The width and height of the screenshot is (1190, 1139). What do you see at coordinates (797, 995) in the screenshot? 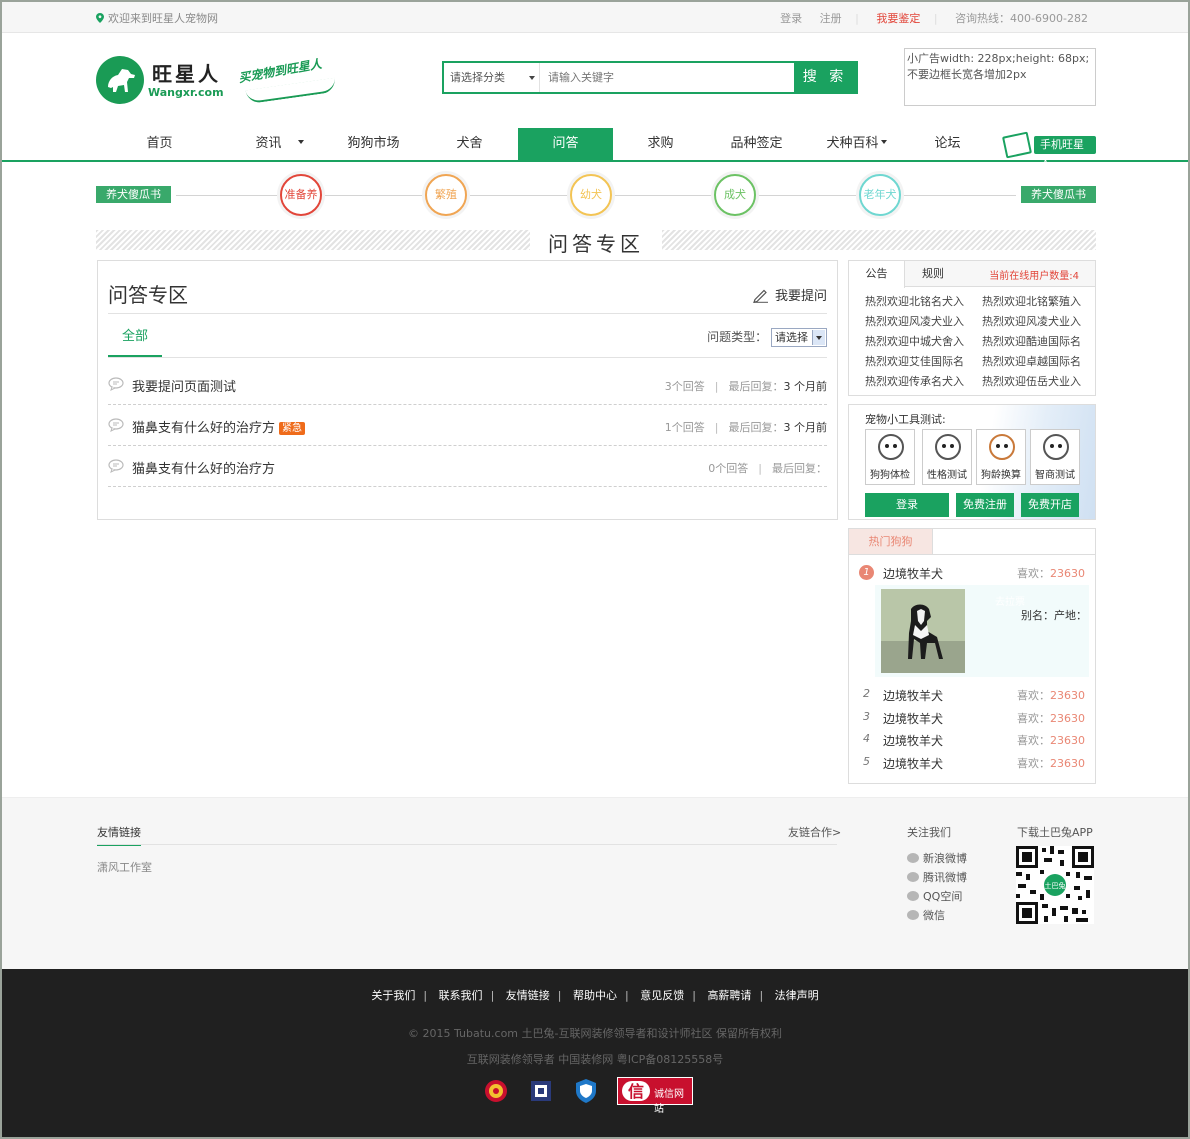
I see `legal-link: 法律声明` at bounding box center [797, 995].